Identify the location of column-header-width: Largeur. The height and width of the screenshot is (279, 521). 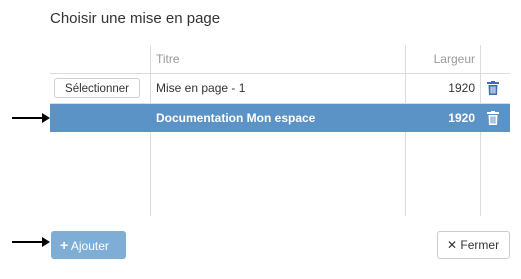
(440, 59).